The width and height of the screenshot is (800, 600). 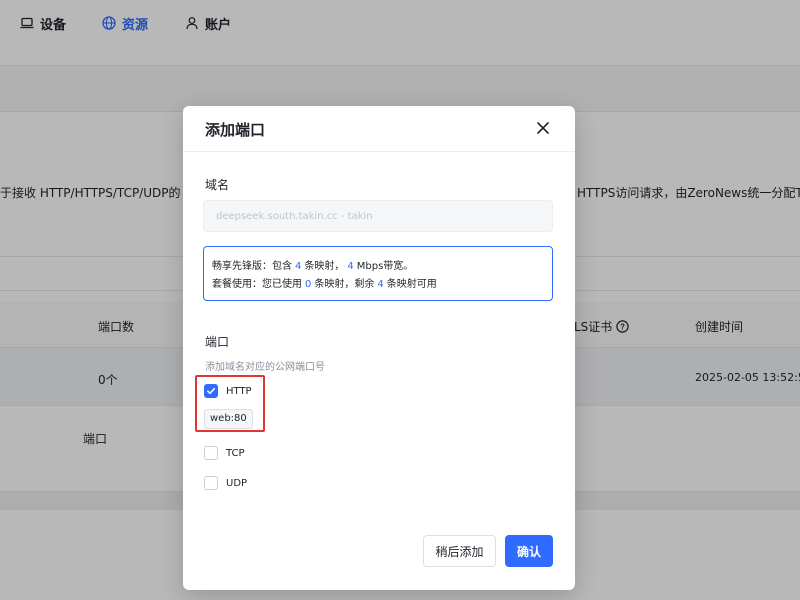 I want to click on mapping-count: 4, so click(x=298, y=266).